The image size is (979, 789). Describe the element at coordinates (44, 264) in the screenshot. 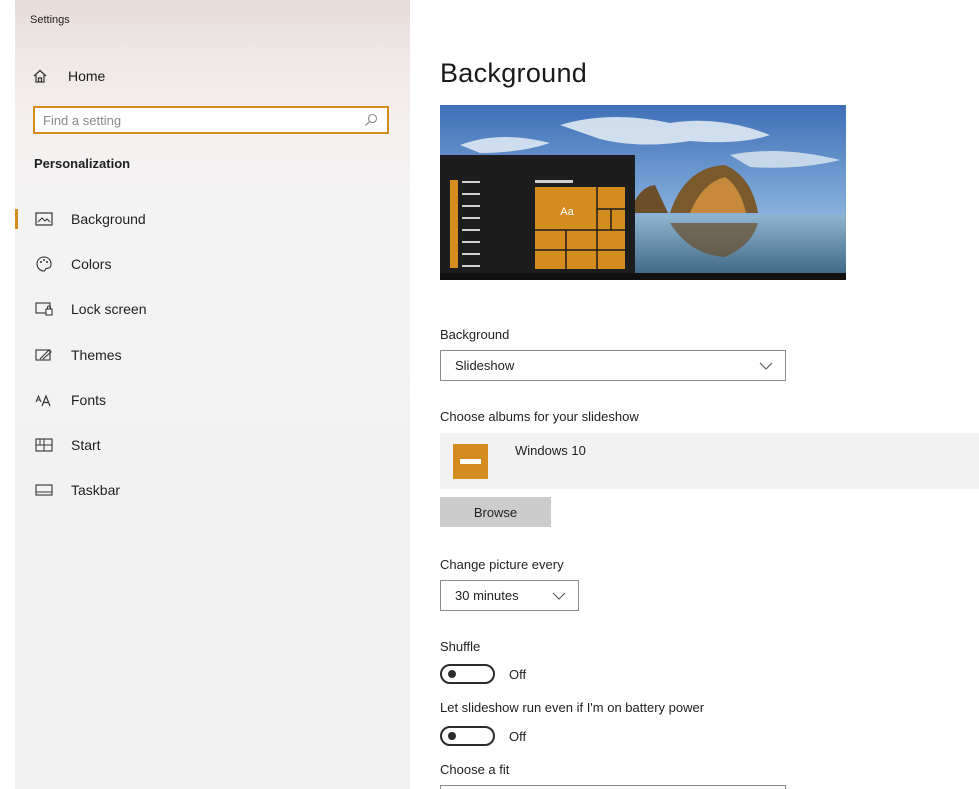

I see `palette-icon` at that location.